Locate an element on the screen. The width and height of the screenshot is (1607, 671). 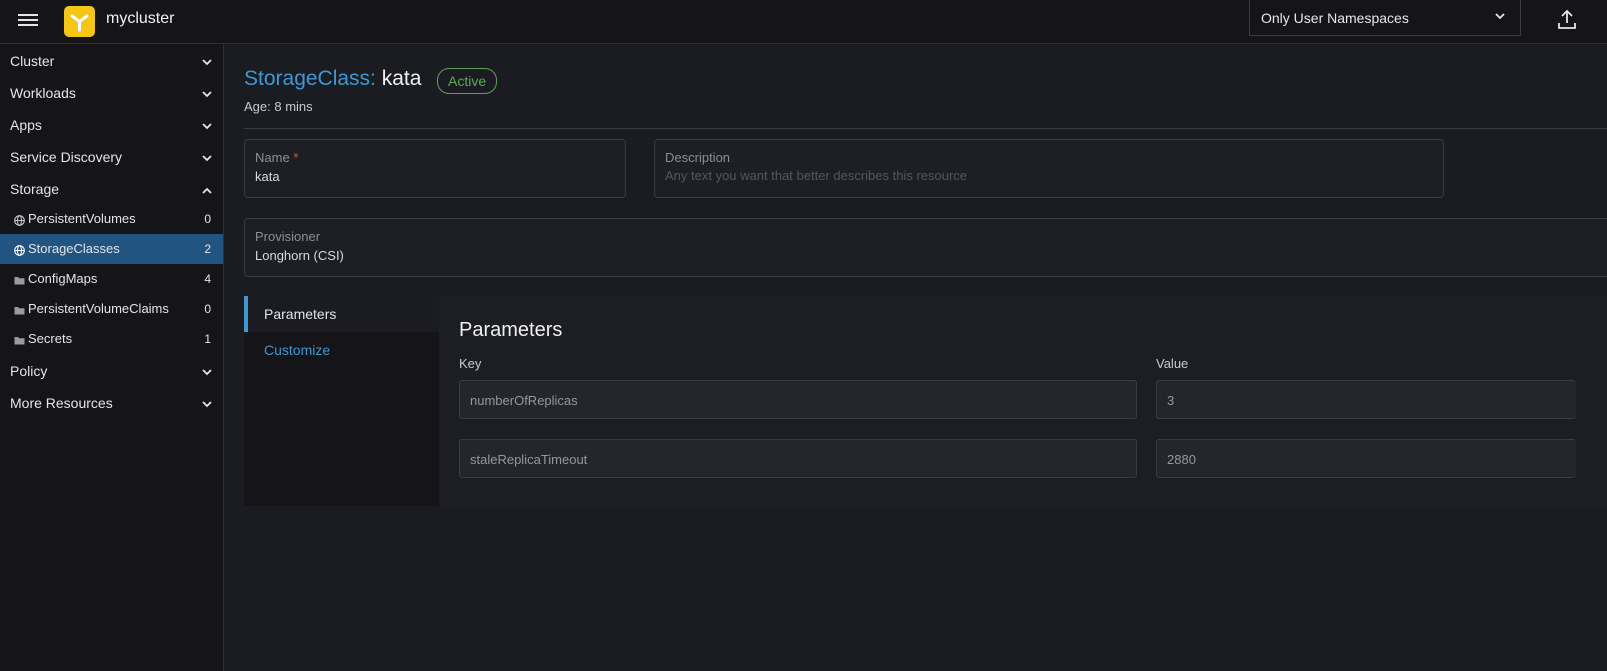
sidebar-item-label: PersistentVolumes is located at coordinates (82, 218).